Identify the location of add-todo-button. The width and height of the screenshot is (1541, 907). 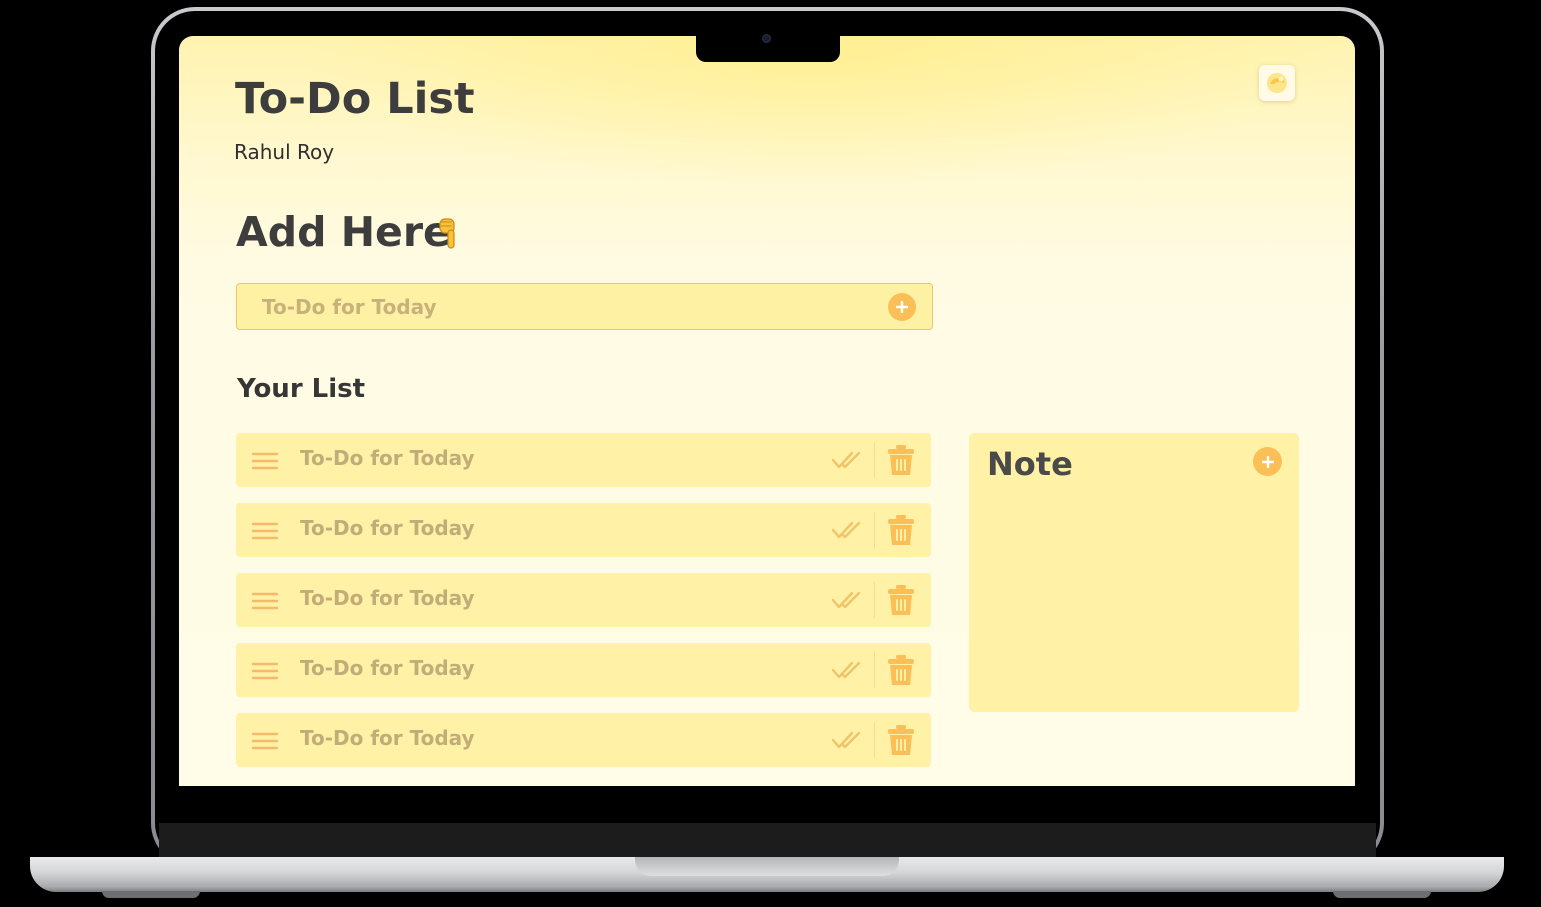
(902, 307).